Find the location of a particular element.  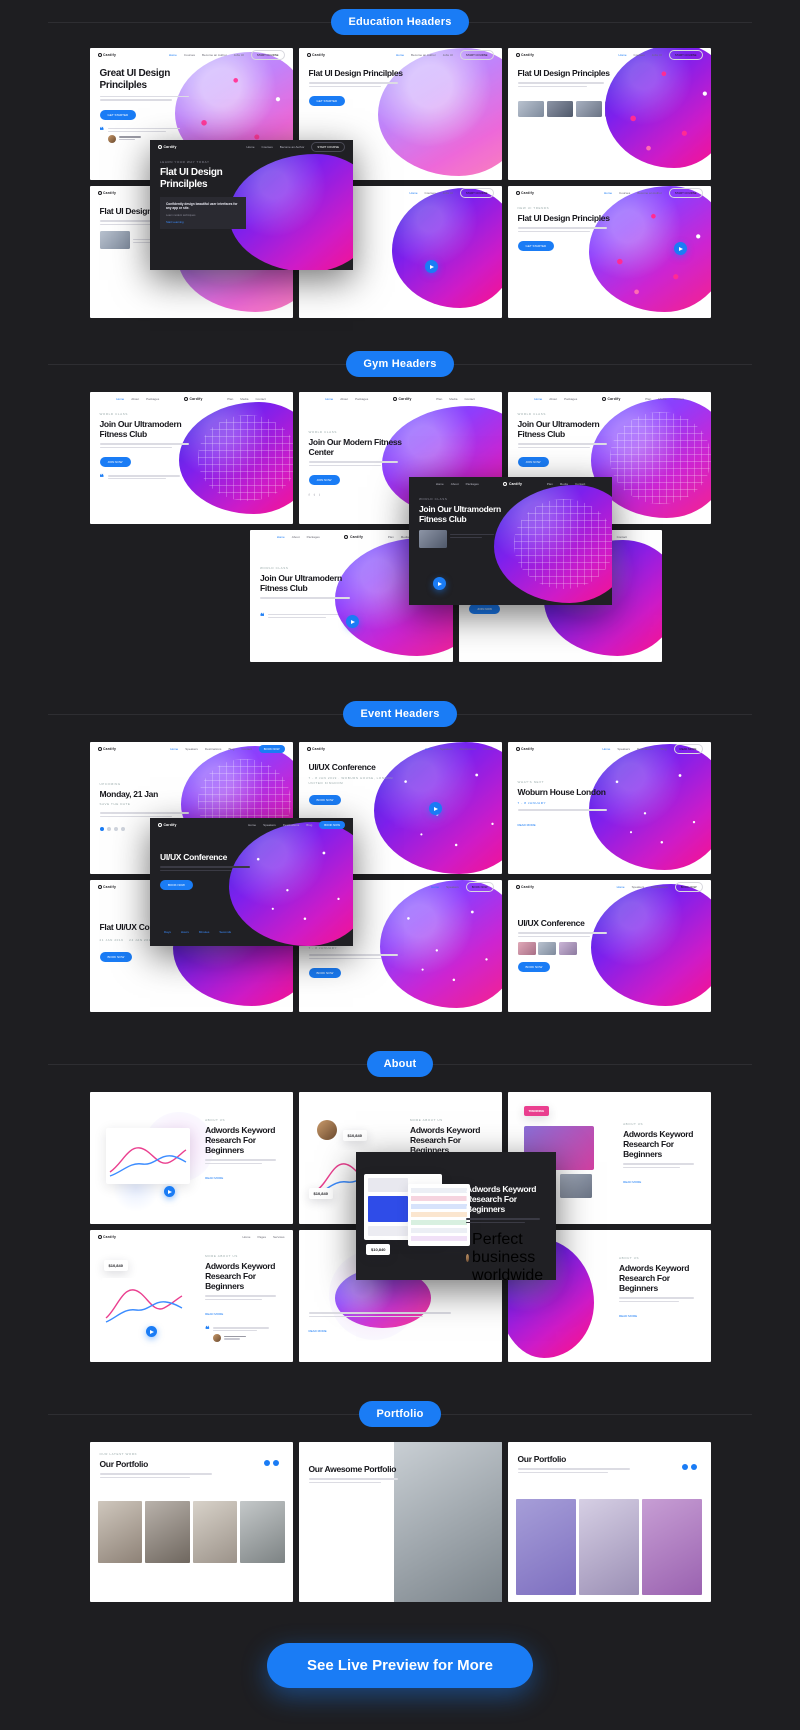

section-badge-gym: Gym Headers is located at coordinates (400, 364).